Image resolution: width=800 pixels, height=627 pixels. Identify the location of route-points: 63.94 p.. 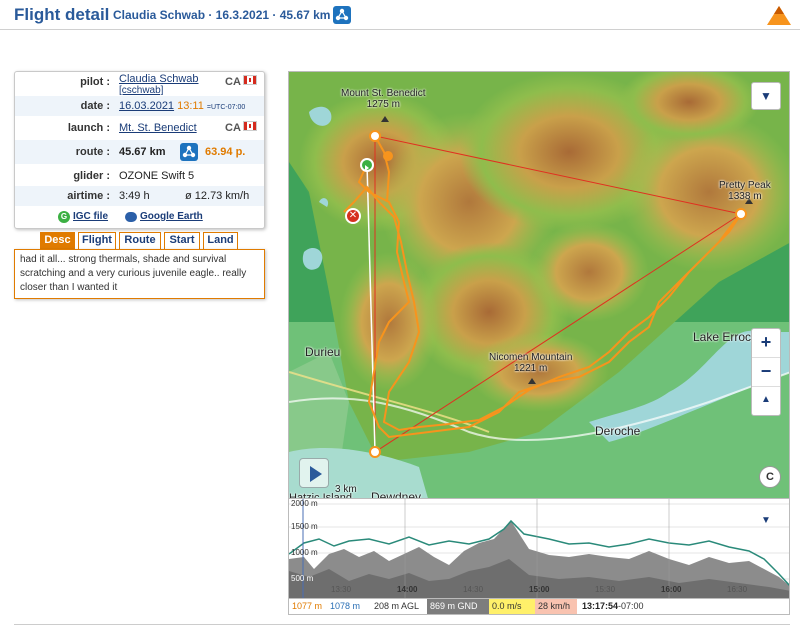
(225, 152).